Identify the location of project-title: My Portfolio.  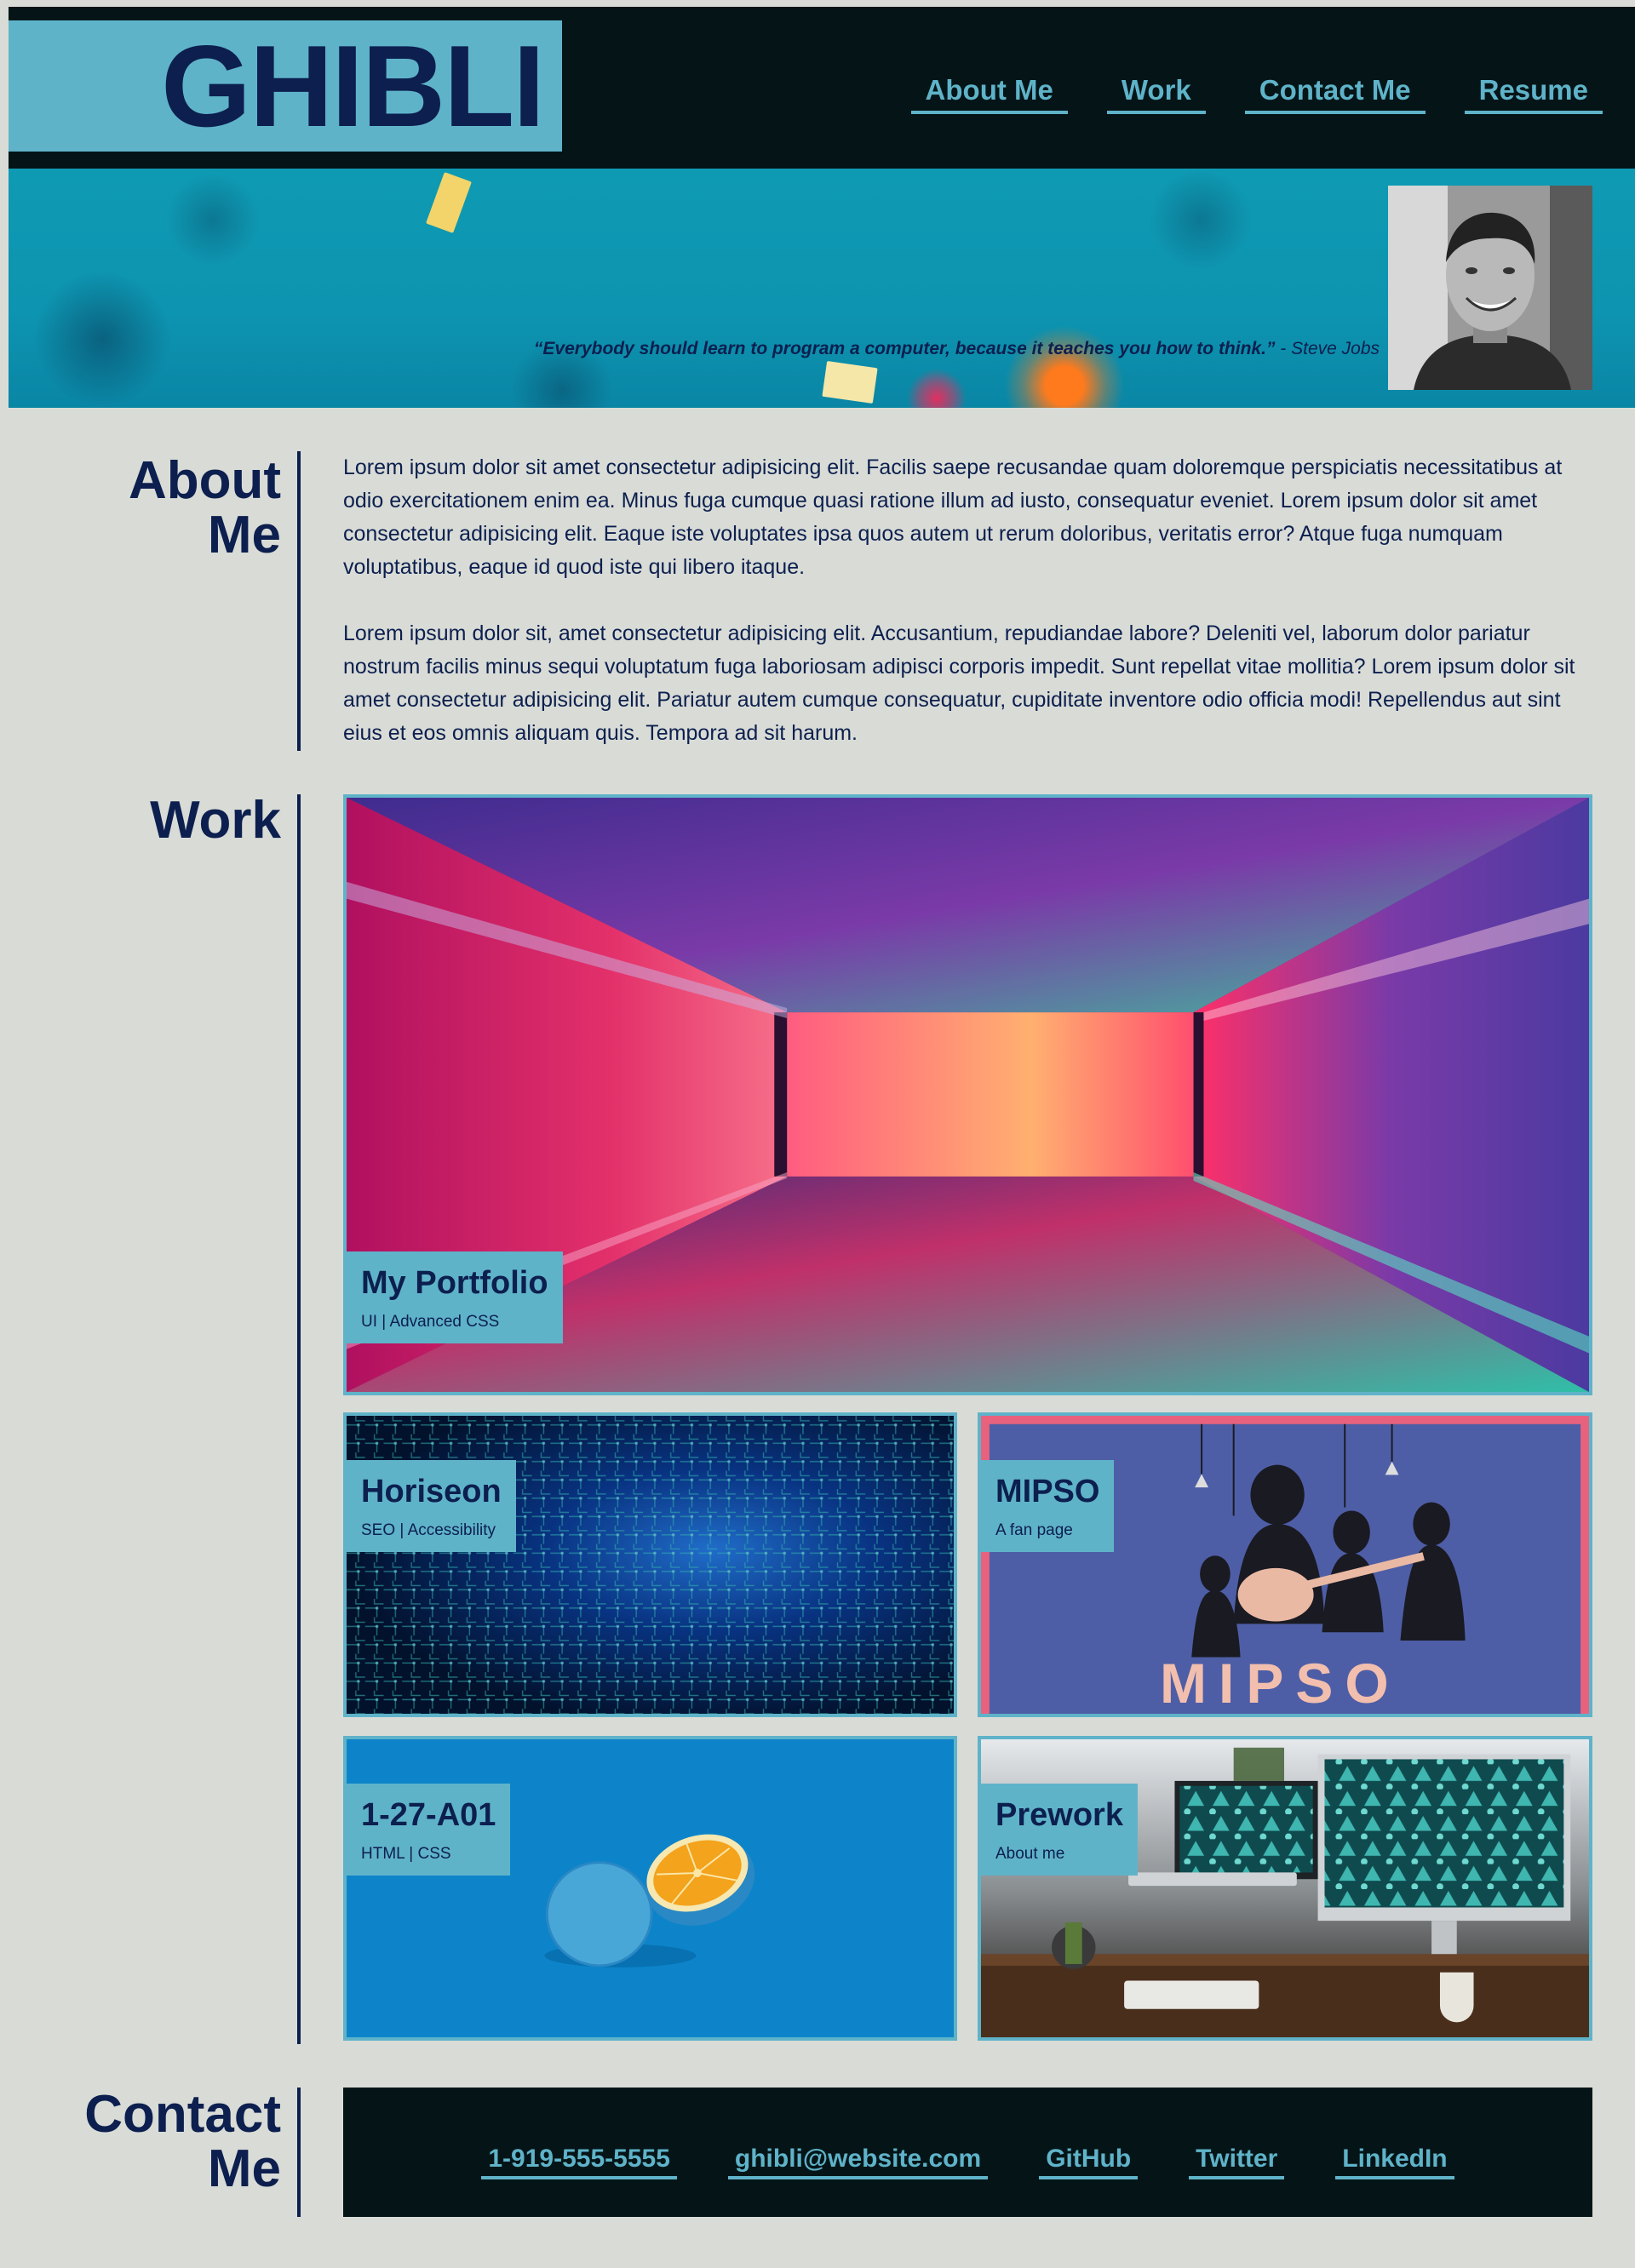
(454, 1283).